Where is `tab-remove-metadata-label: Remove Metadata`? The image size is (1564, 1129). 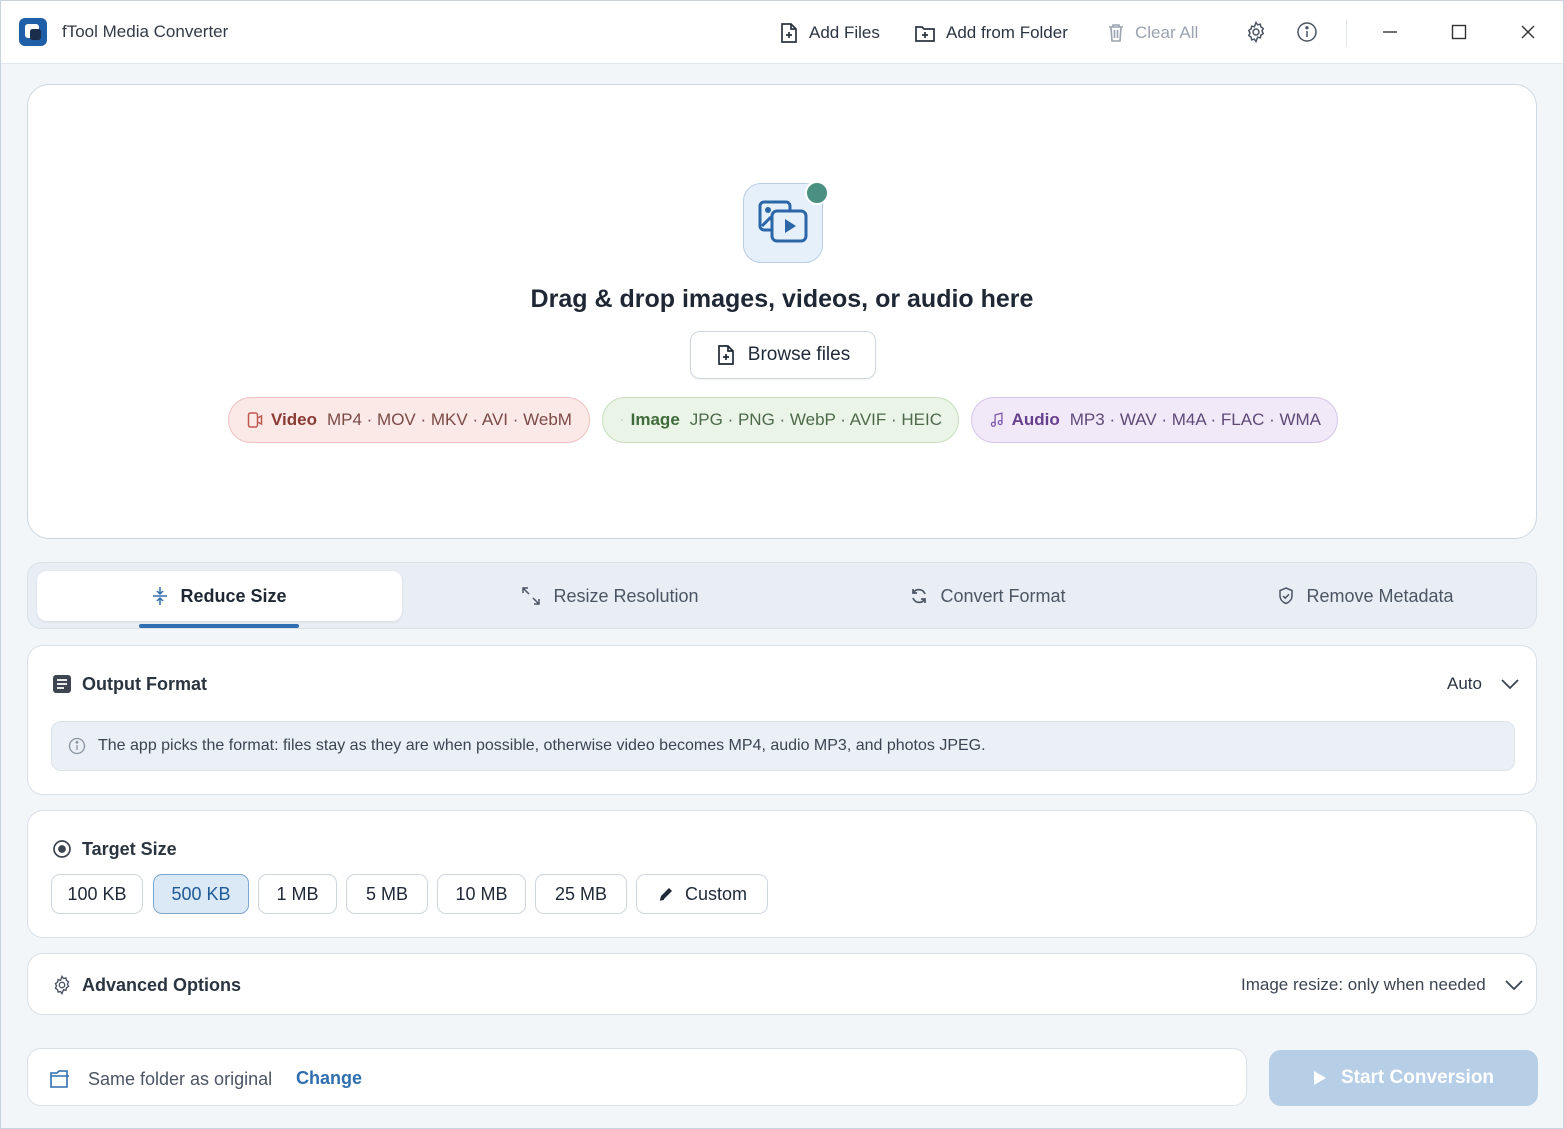 tab-remove-metadata-label: Remove Metadata is located at coordinates (1380, 595).